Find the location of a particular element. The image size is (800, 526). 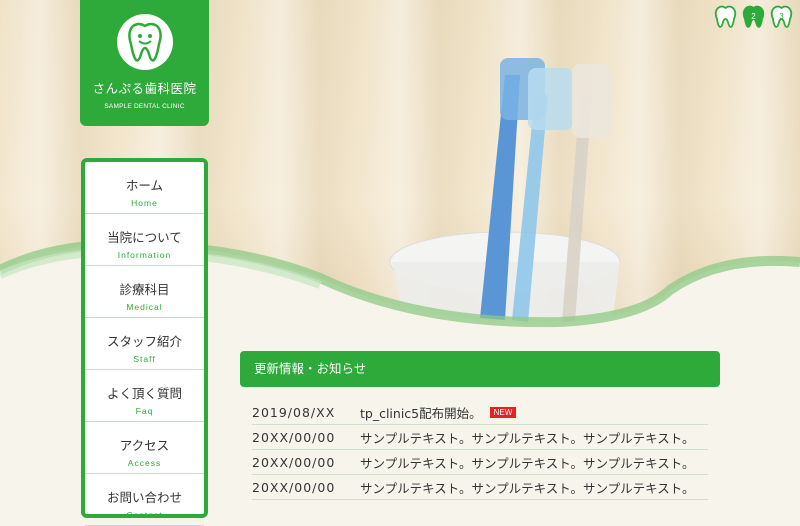

nav-item-label: スタッフ紹介 is located at coordinates (144, 341).